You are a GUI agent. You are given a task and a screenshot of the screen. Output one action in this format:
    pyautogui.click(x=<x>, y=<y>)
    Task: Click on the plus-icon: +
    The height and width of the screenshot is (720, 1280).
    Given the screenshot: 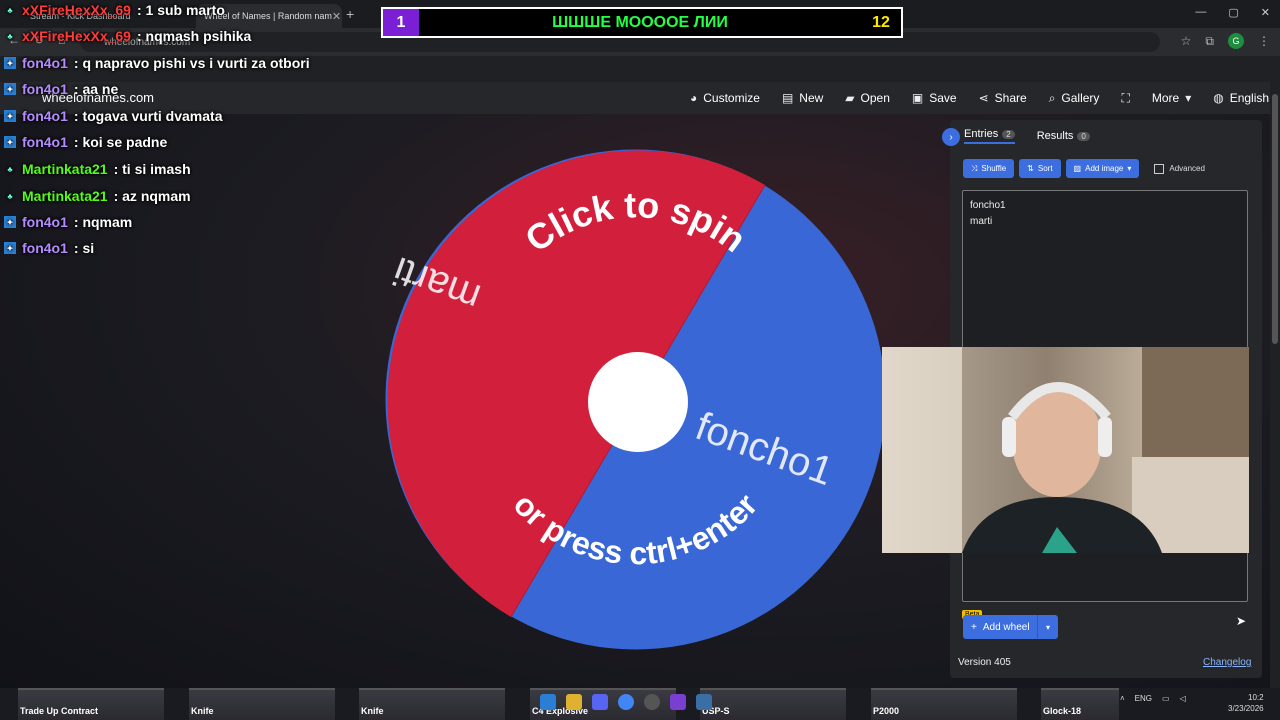 What is the action you would take?
    pyautogui.click(x=974, y=627)
    